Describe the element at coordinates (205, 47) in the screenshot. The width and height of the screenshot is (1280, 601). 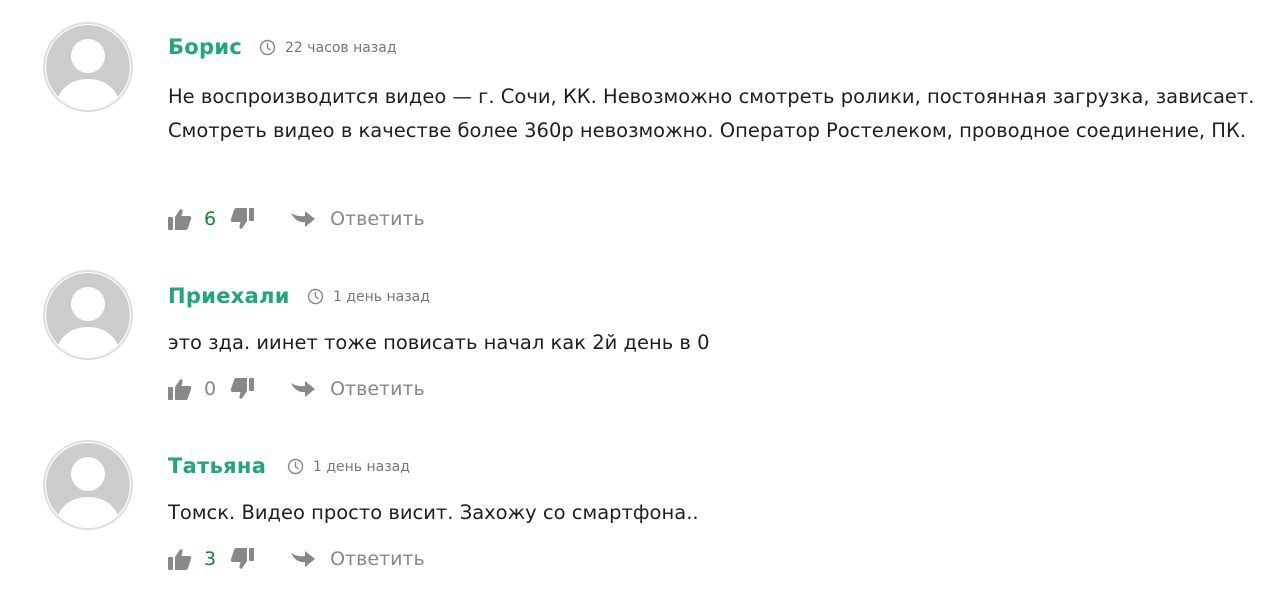
I see `comment-author: Борис` at that location.